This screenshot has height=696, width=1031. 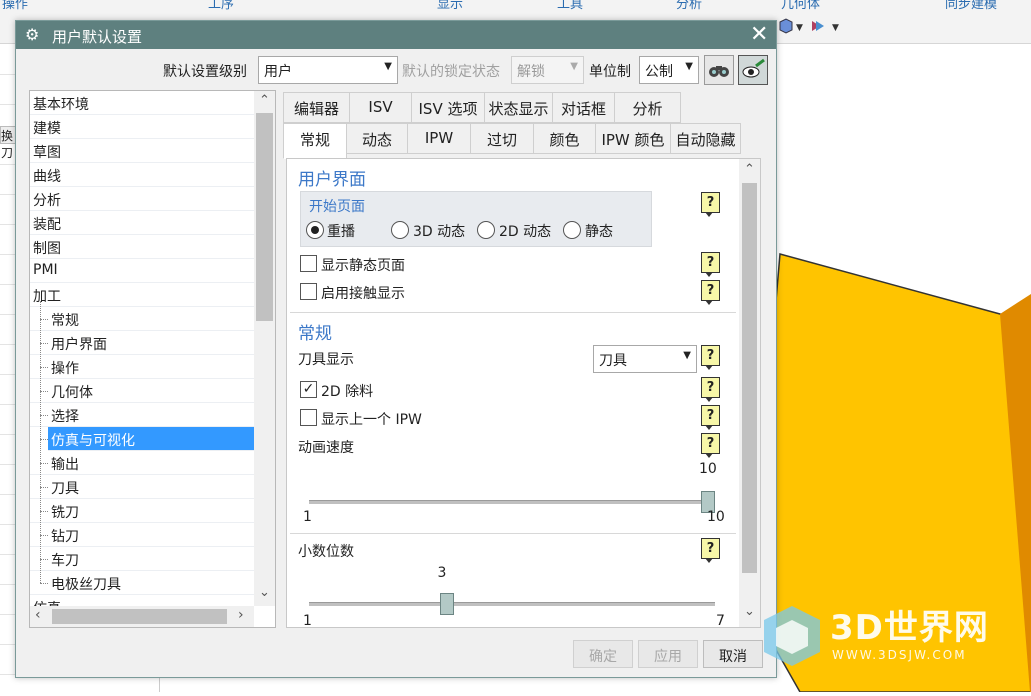 I want to click on chevron-right-icon: ›, so click(x=241, y=615).